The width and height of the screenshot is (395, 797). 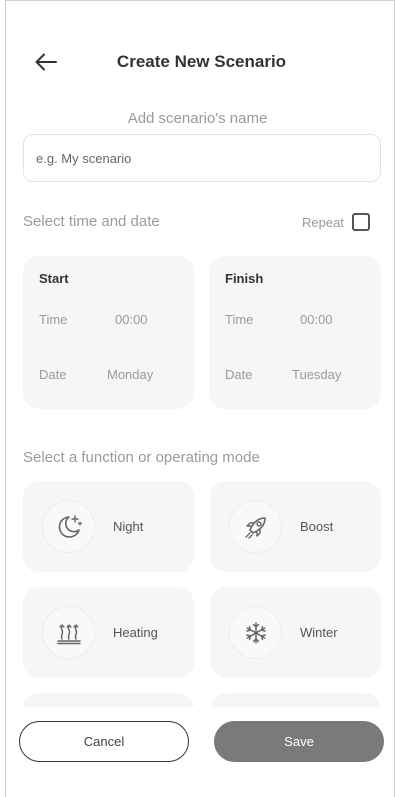 I want to click on header: Create New Scenario, so click(x=197, y=62).